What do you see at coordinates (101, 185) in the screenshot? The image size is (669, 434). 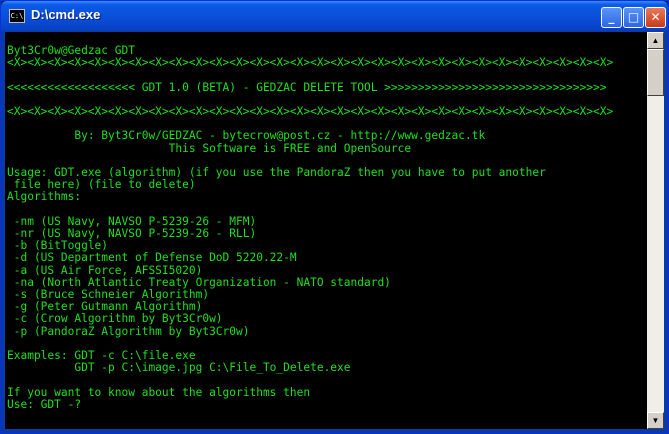 I see `console-line: file here) (file to delete)` at bounding box center [101, 185].